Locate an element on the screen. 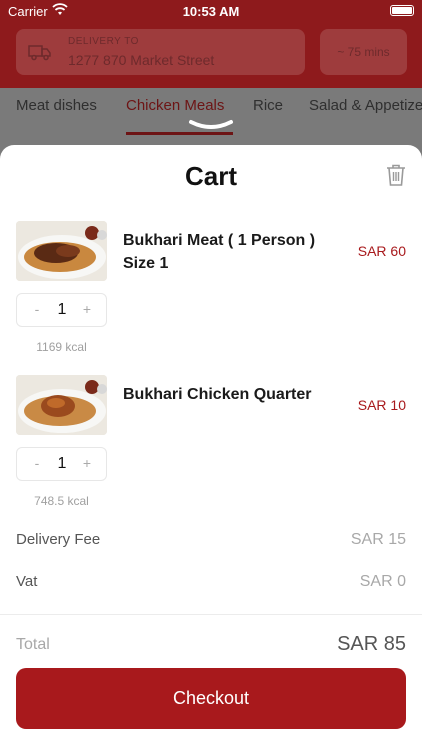 This screenshot has width=422, height=750. delivery-truck-icon is located at coordinates (39, 53).